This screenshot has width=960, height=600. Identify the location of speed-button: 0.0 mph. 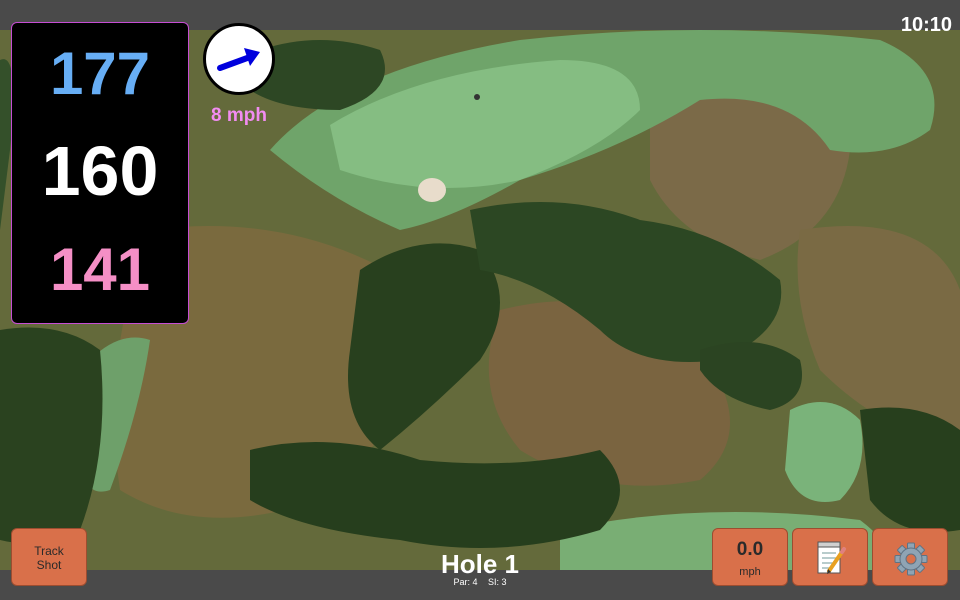
(750, 557).